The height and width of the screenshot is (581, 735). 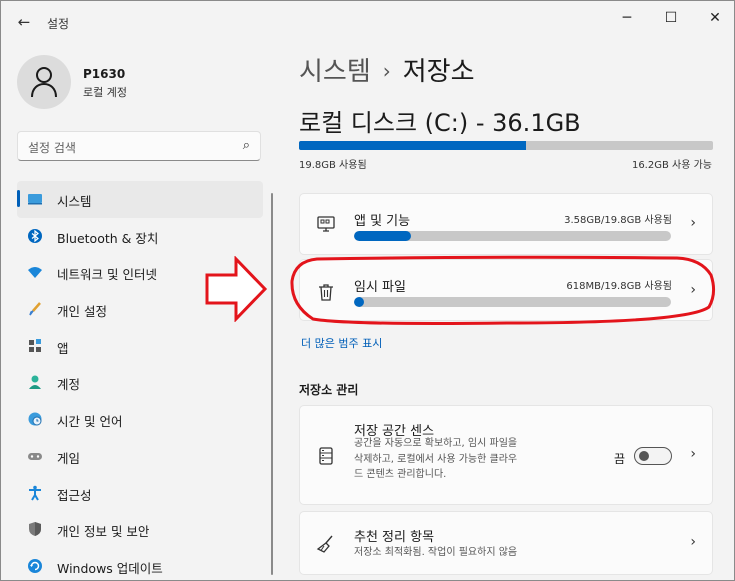 I want to click on sidebar-item-label: Windows 업데이트, so click(x=110, y=568).